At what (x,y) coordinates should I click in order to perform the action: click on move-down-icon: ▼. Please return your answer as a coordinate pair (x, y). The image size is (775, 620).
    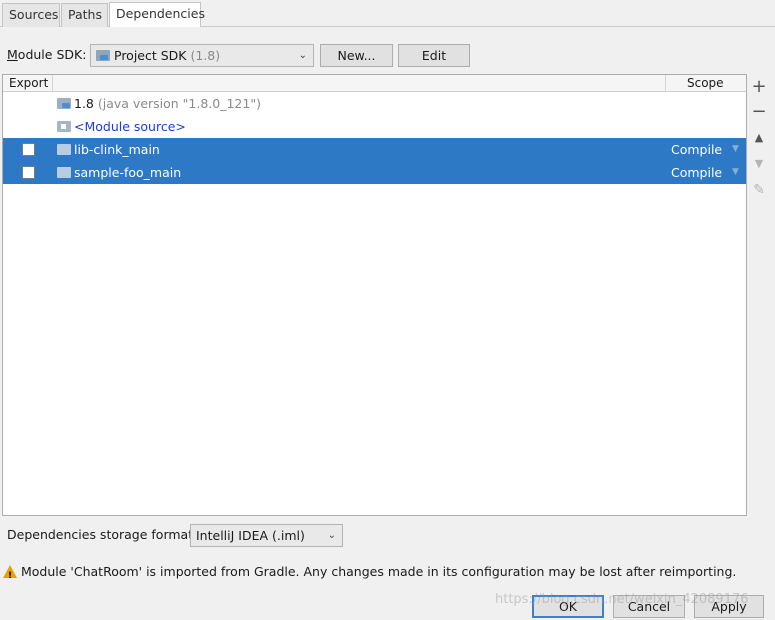
    Looking at the image, I should click on (759, 164).